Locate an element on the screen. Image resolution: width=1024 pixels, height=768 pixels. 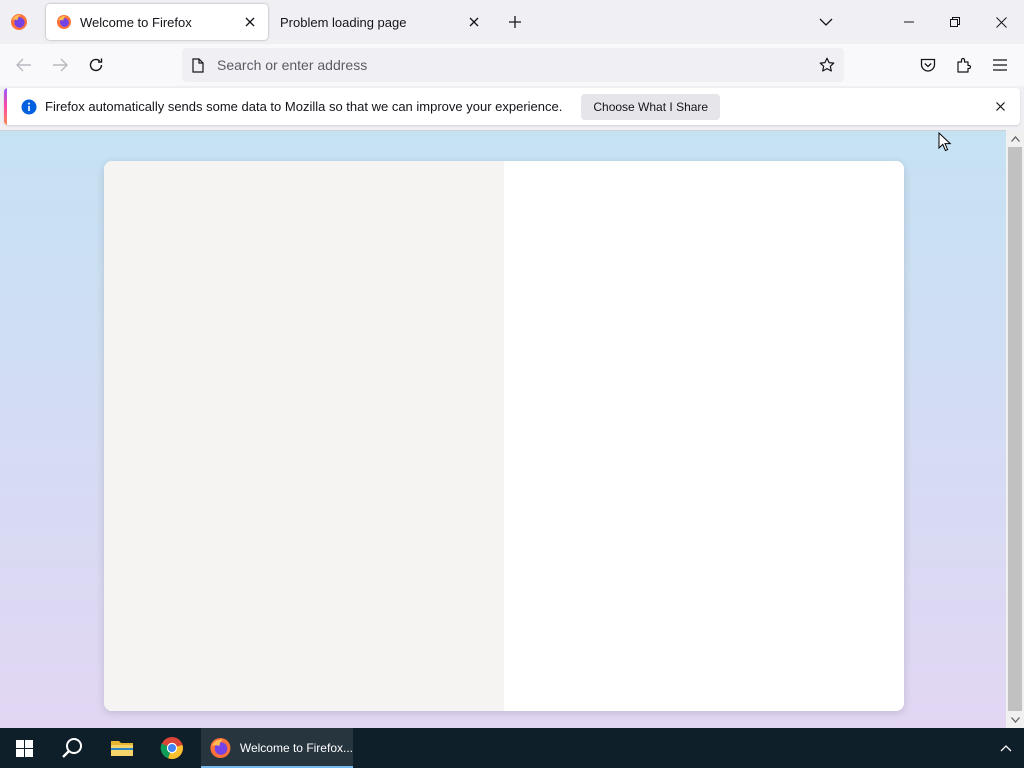
navigation-toolbar is located at coordinates (512, 65).